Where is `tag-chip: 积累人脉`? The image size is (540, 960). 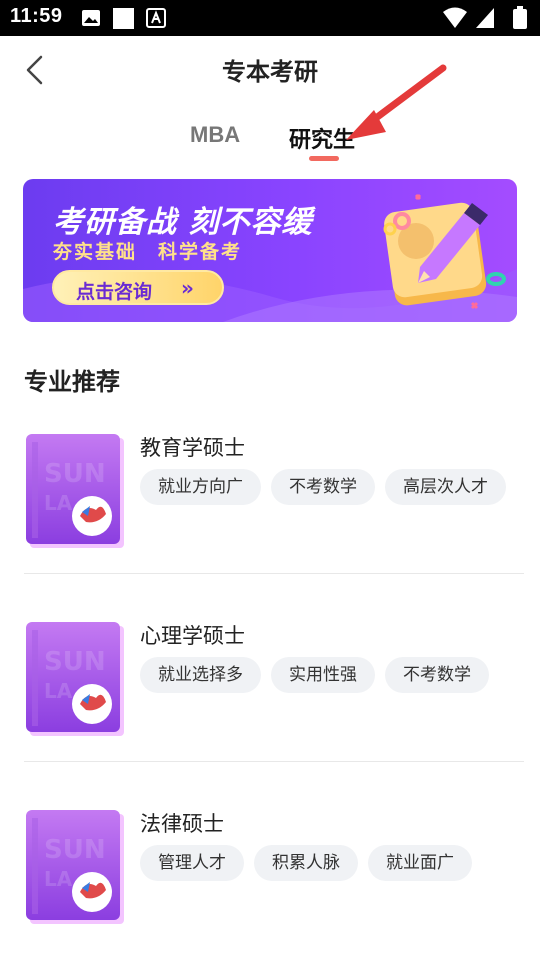
tag-chip: 积累人脉 is located at coordinates (306, 863).